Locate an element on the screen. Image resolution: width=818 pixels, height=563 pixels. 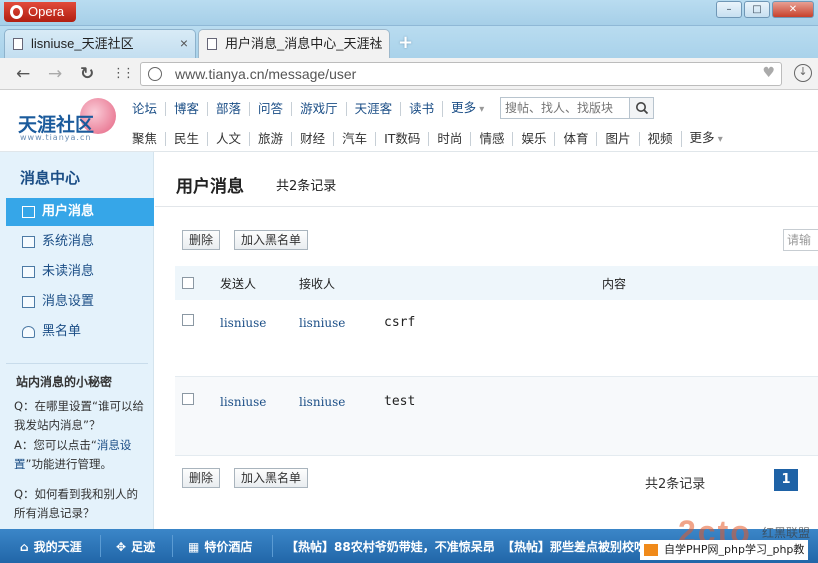
sidebar-item-unread-messages: 未读消息 is located at coordinates (80, 272).